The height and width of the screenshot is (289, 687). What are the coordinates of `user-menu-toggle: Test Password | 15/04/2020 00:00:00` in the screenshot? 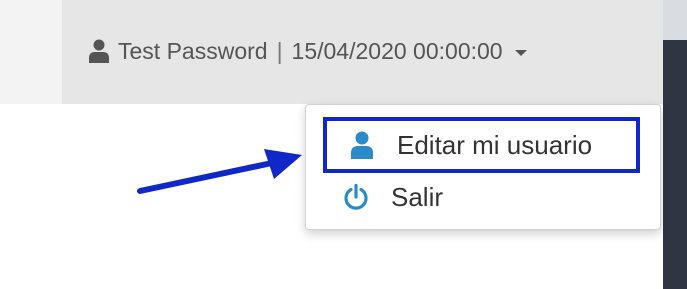 It's located at (307, 51).